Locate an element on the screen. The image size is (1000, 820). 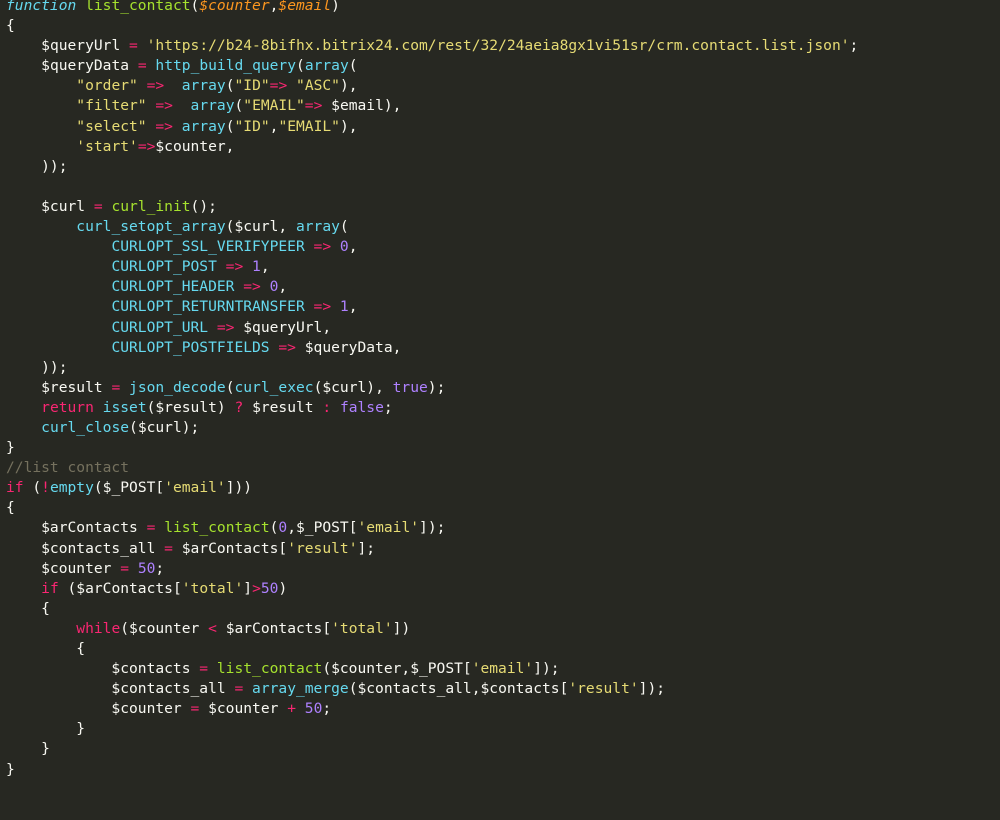
code-token: ($curl), is located at coordinates (353, 387).